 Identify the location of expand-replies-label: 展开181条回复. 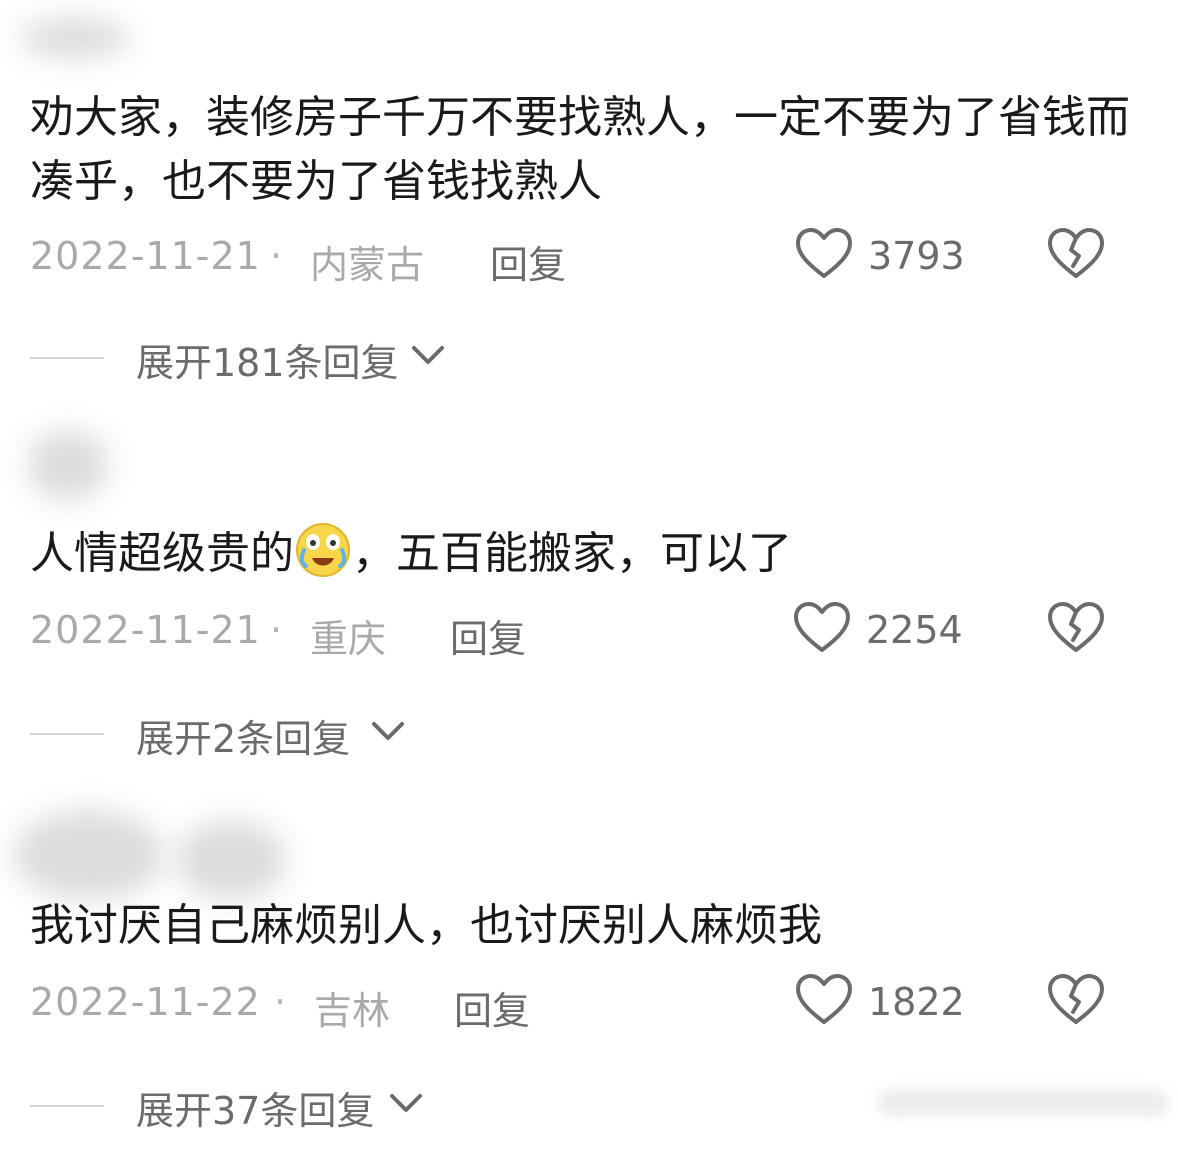
(267, 363).